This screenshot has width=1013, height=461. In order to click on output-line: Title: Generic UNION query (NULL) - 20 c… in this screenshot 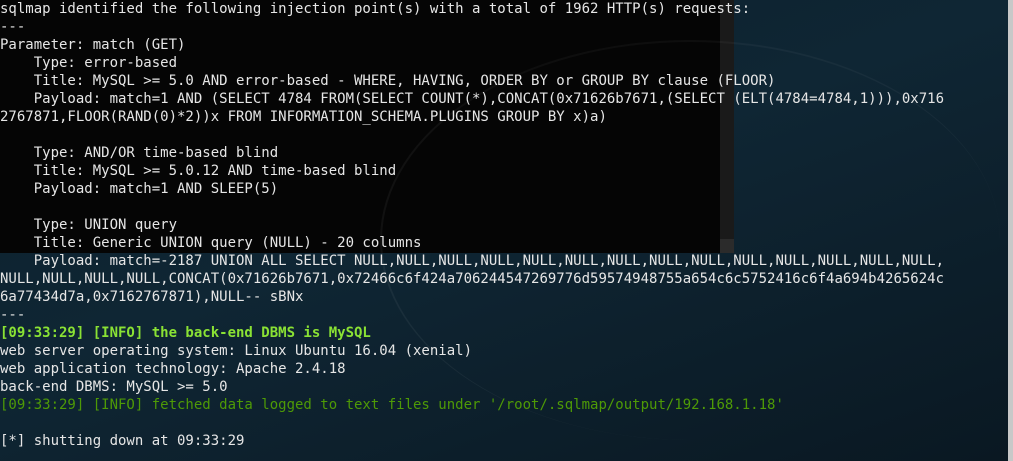, I will do `click(211, 243)`.